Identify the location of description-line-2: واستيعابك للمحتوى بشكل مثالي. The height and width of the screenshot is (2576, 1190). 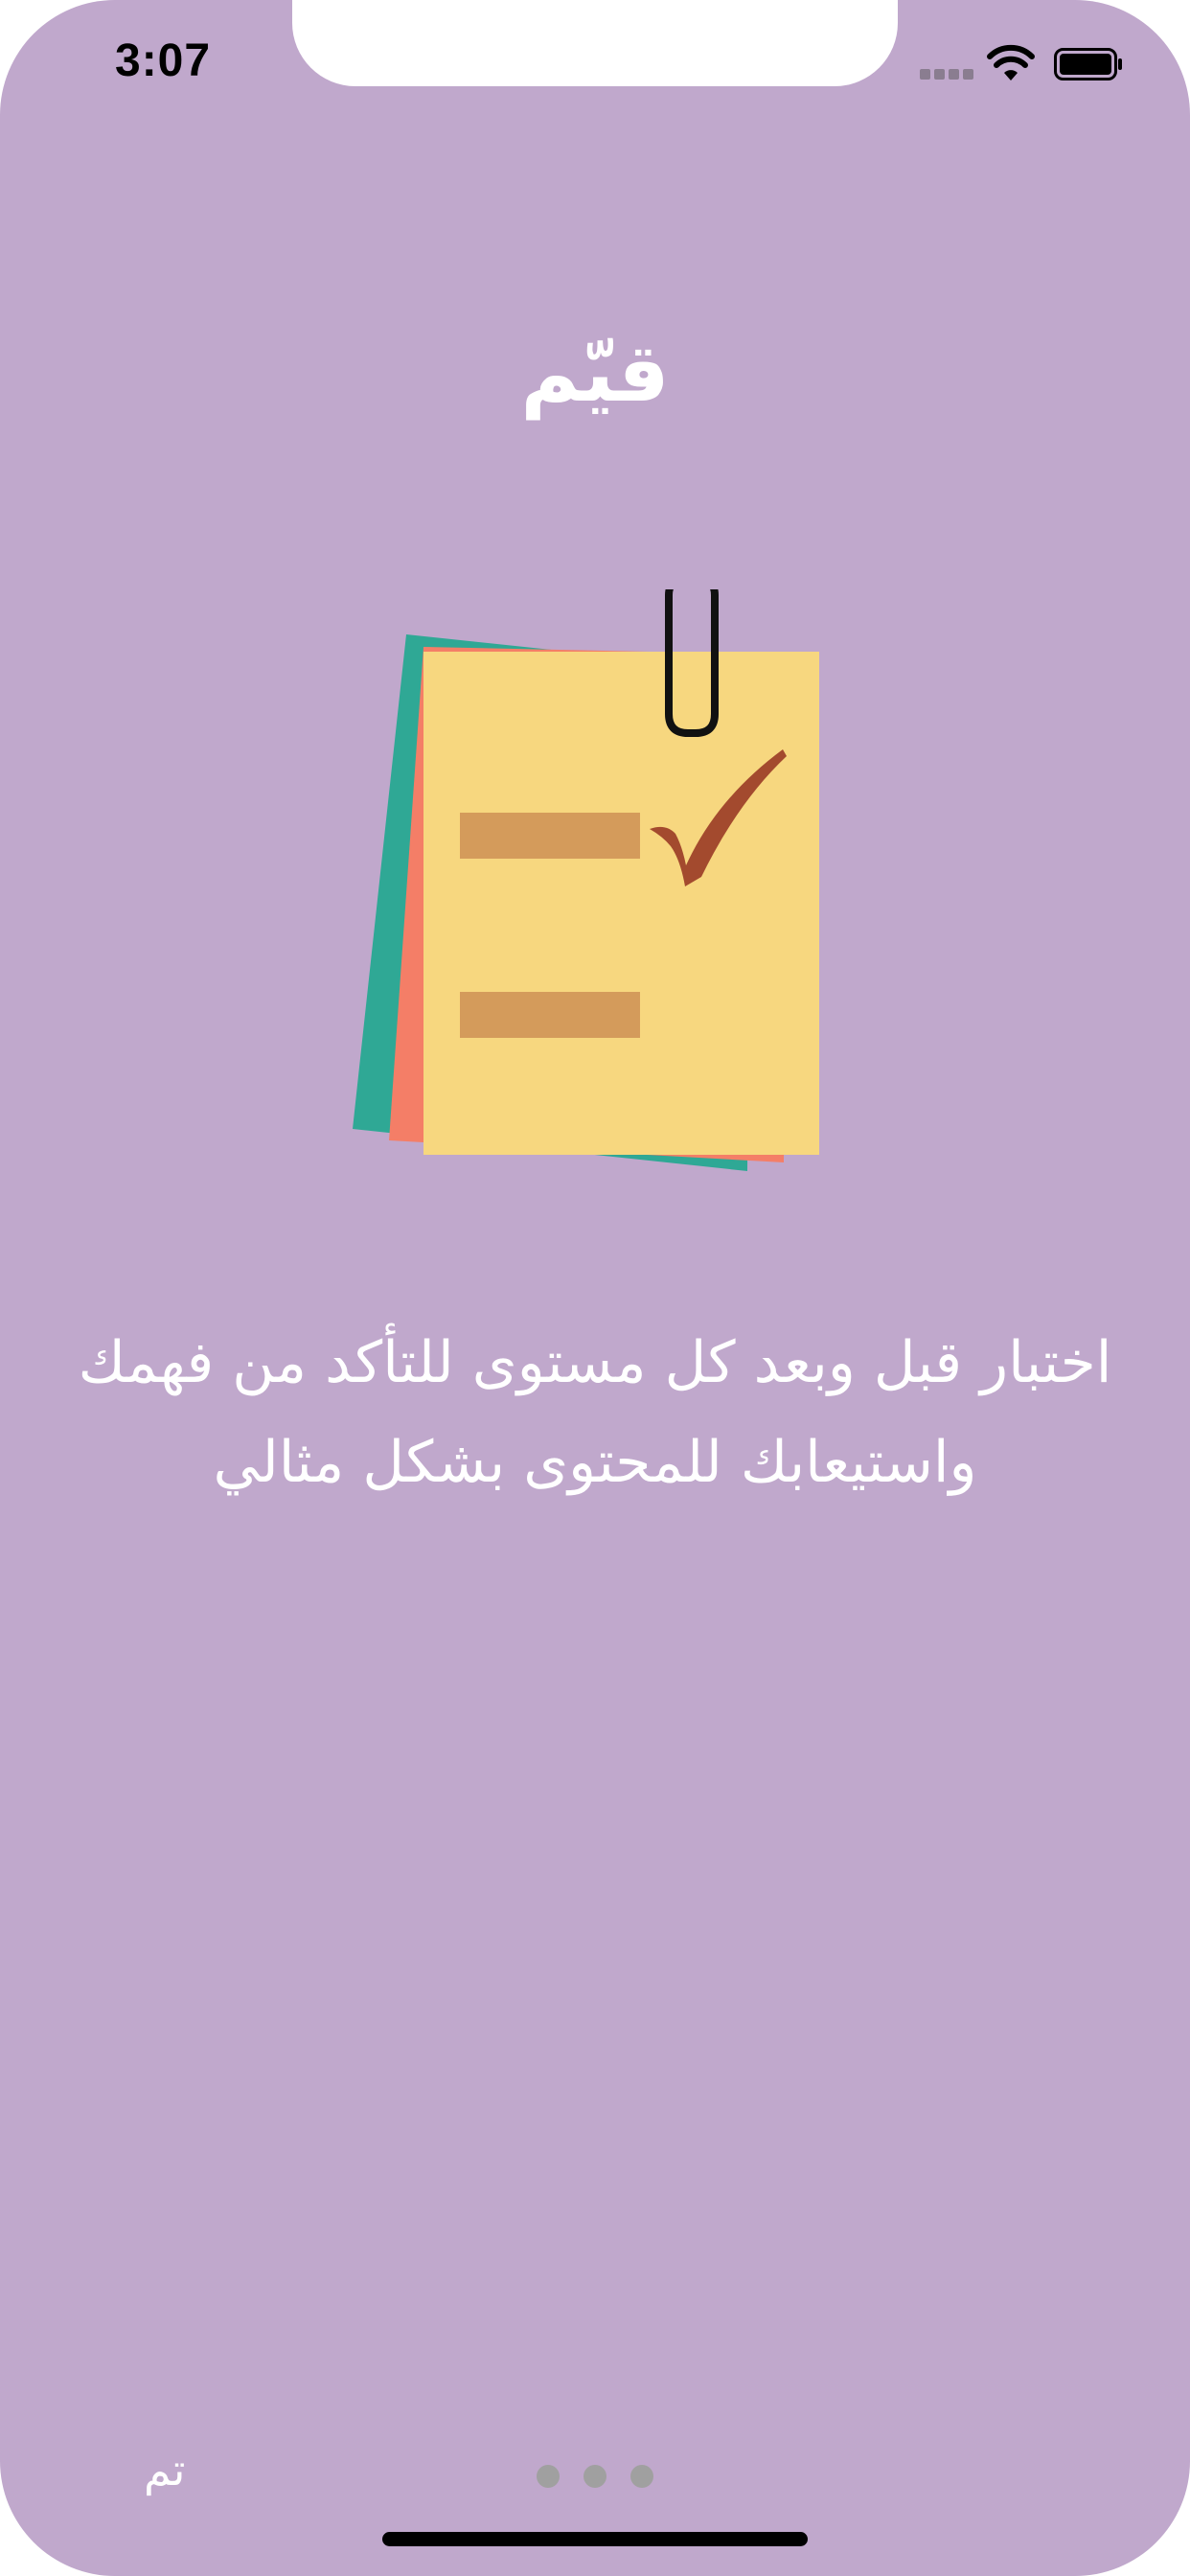
(595, 1462).